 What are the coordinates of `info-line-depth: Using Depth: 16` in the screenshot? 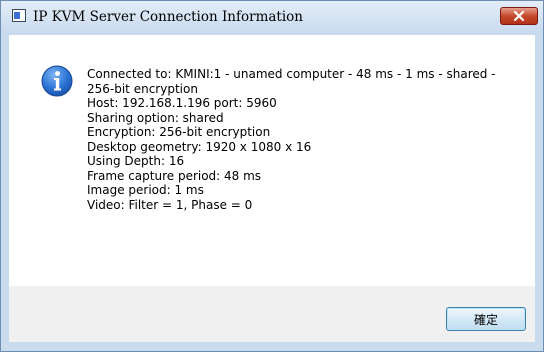 It's located at (136, 161).